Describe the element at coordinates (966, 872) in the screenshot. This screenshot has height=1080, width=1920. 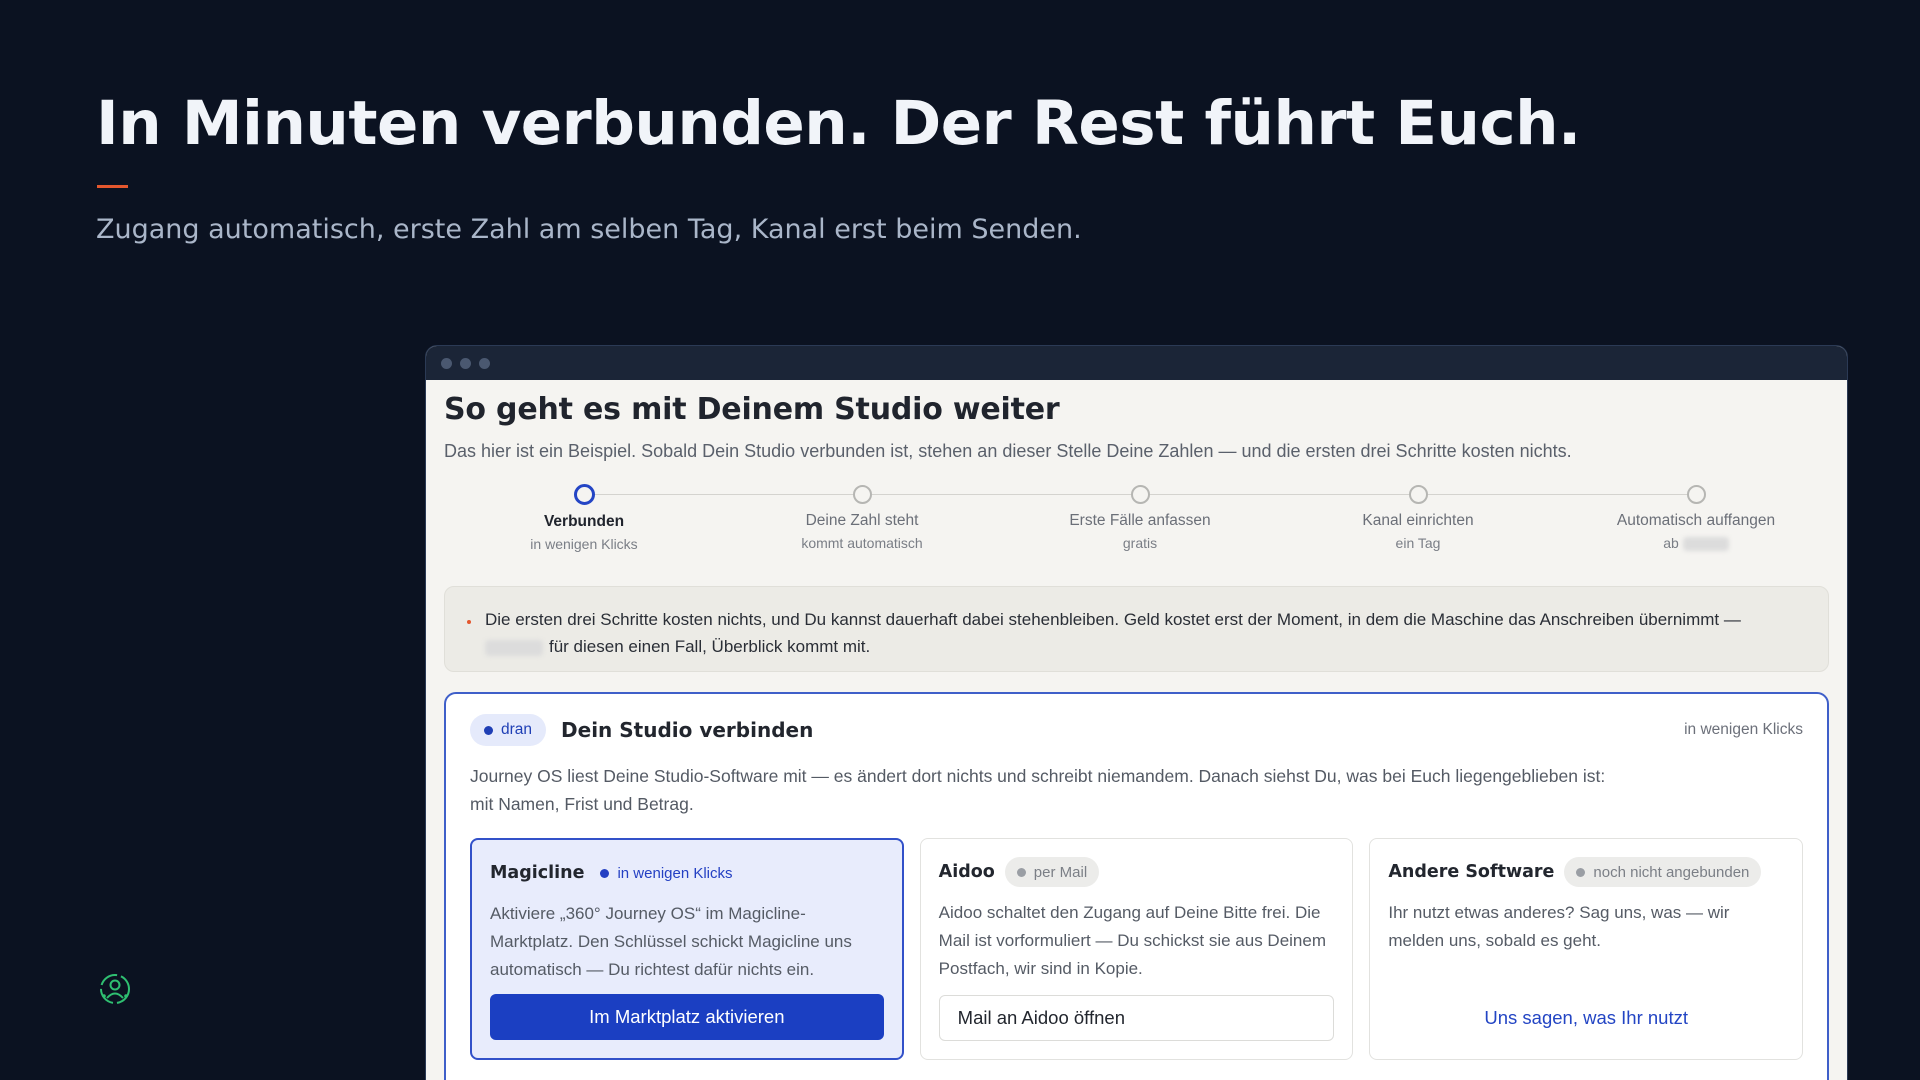
I see `option-name: Aidoo` at that location.